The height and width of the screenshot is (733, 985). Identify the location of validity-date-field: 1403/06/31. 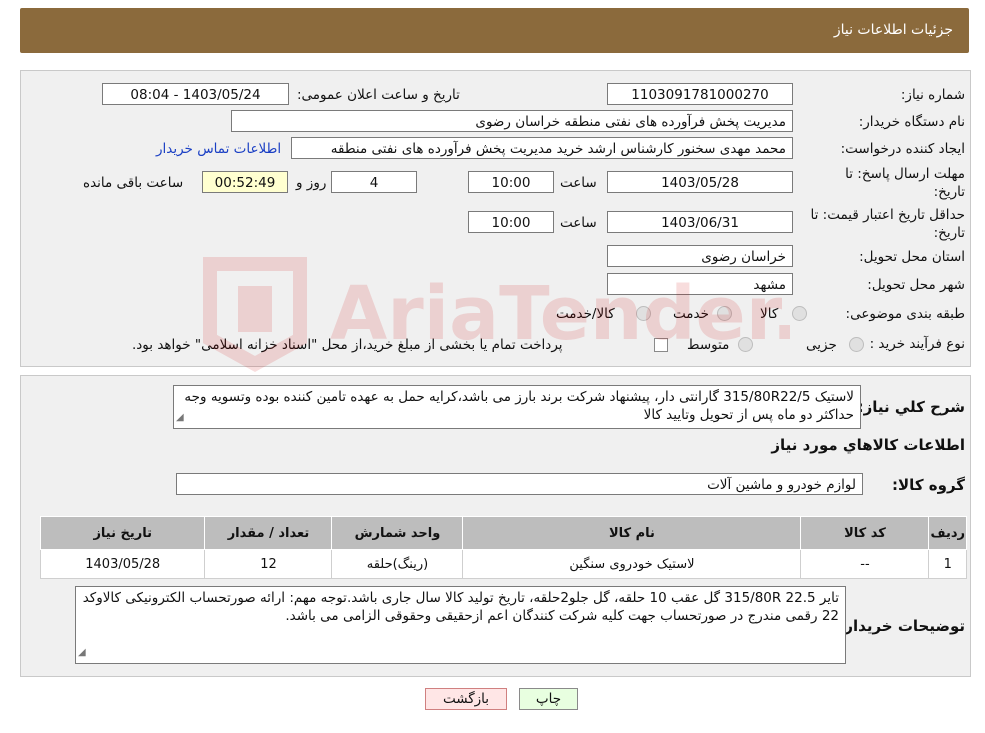
(700, 222).